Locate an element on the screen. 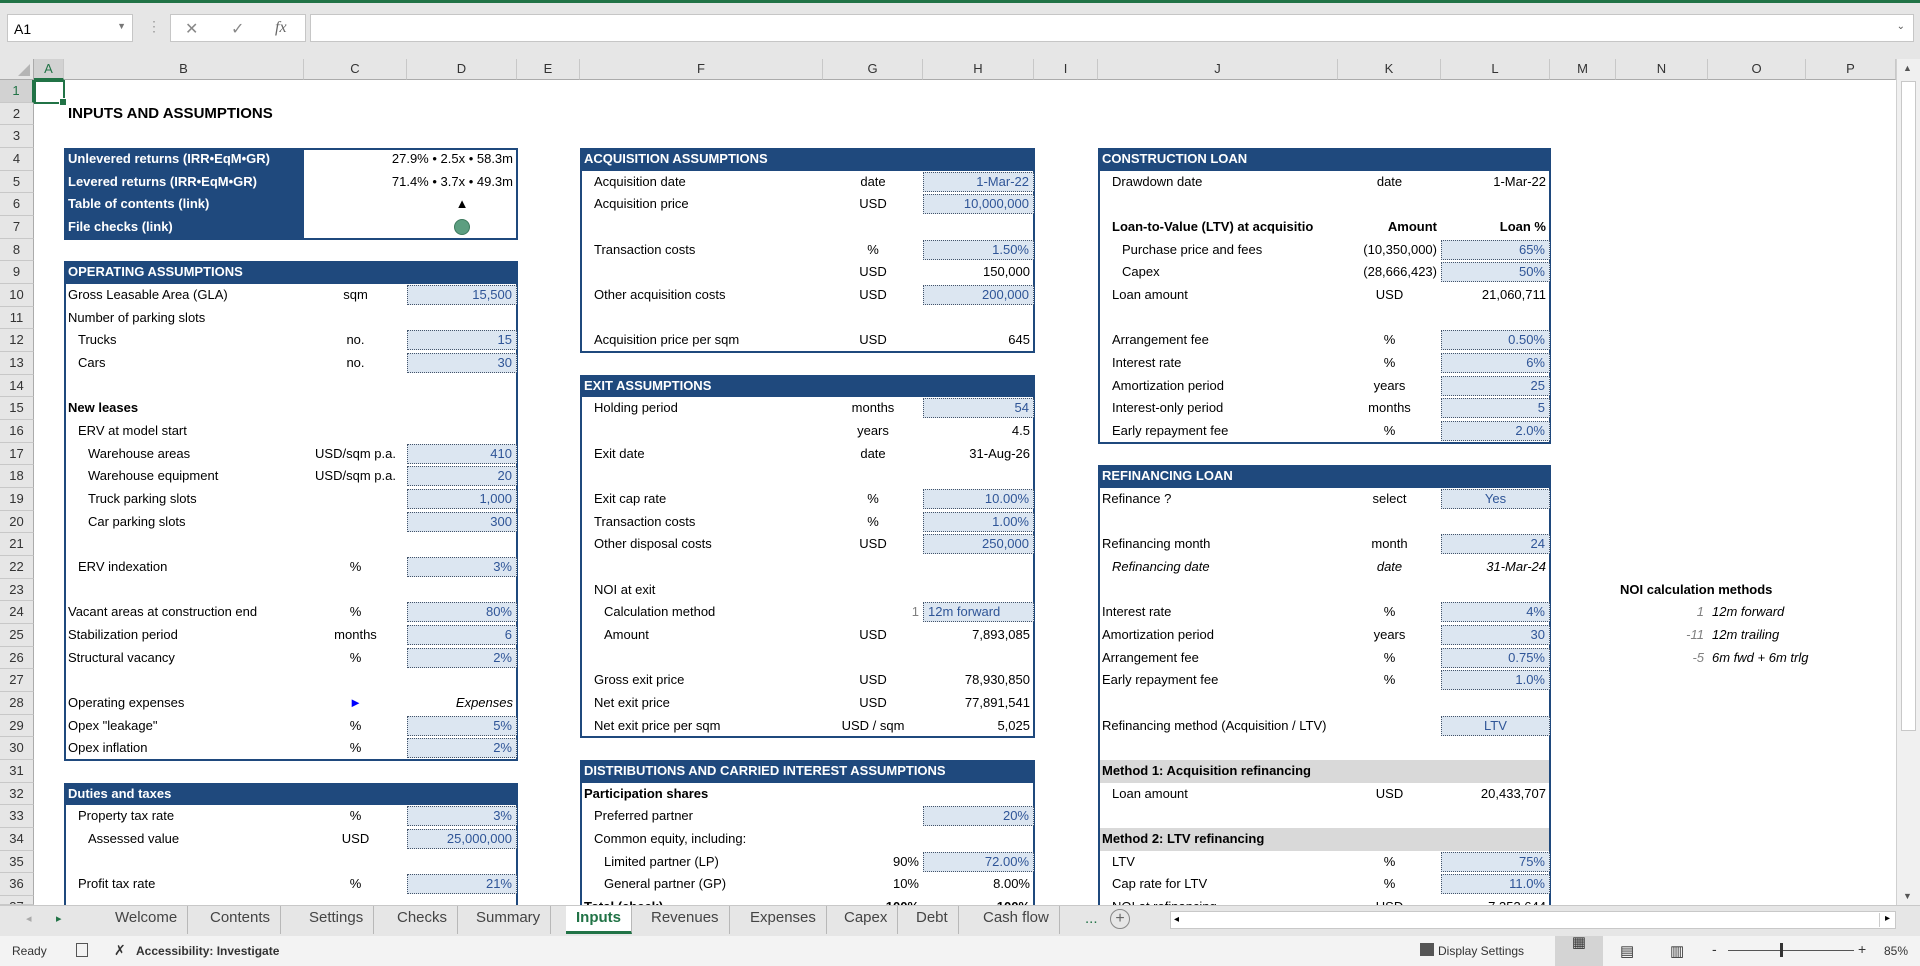 The width and height of the screenshot is (1920, 966). normal-view-icon: ▦ is located at coordinates (1579, 950).